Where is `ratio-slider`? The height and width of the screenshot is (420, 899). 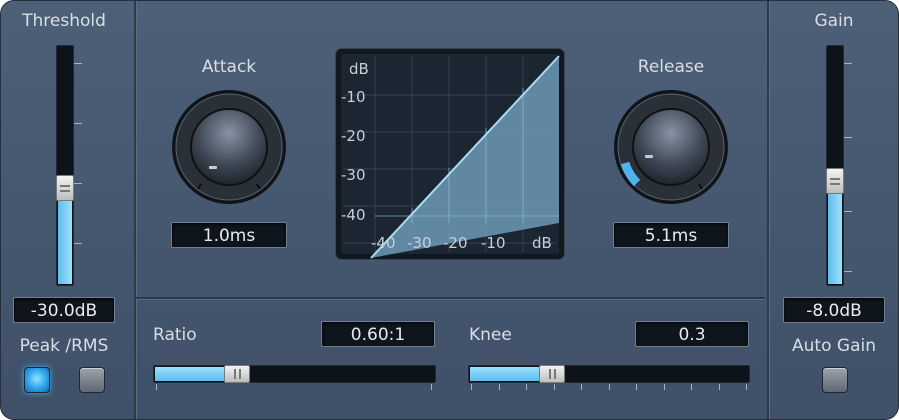 ratio-slider is located at coordinates (294, 374).